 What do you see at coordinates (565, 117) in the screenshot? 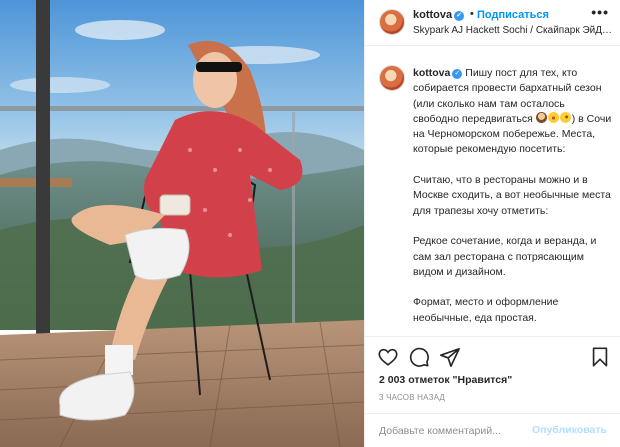
I see `winking-face-emoji-icon` at bounding box center [565, 117].